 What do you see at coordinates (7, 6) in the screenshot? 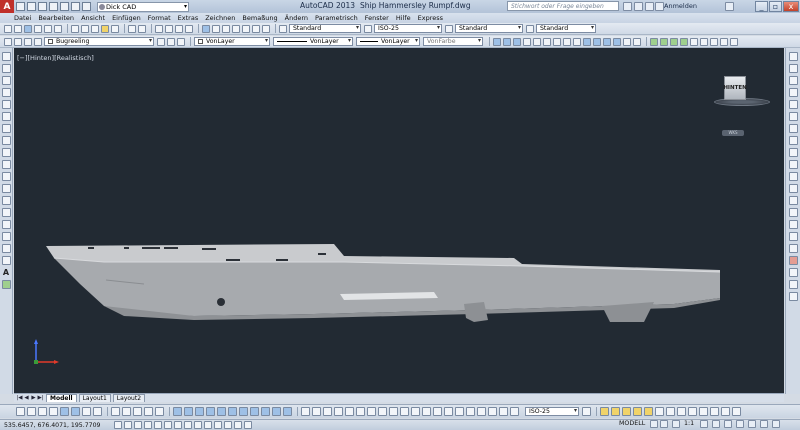
I see `application-menu-button: A` at bounding box center [7, 6].